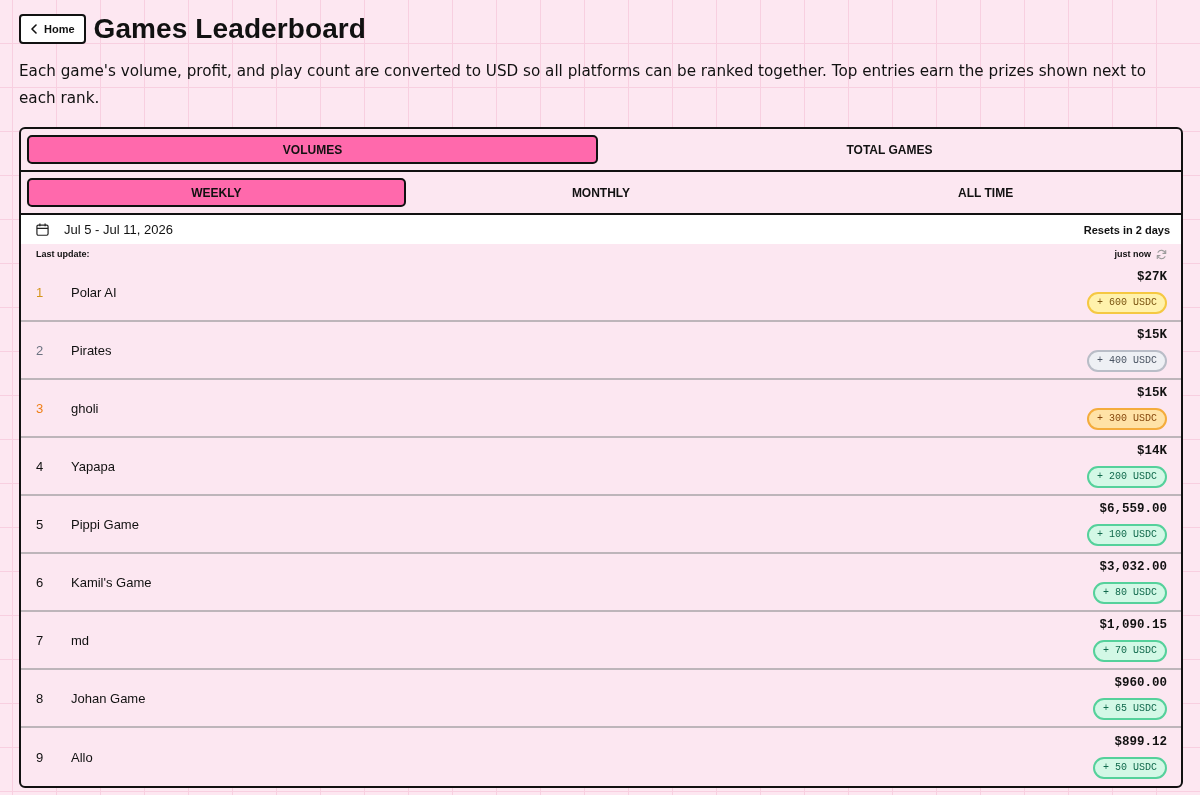  I want to click on prize-badge: + 50 USDC, so click(1130, 768).